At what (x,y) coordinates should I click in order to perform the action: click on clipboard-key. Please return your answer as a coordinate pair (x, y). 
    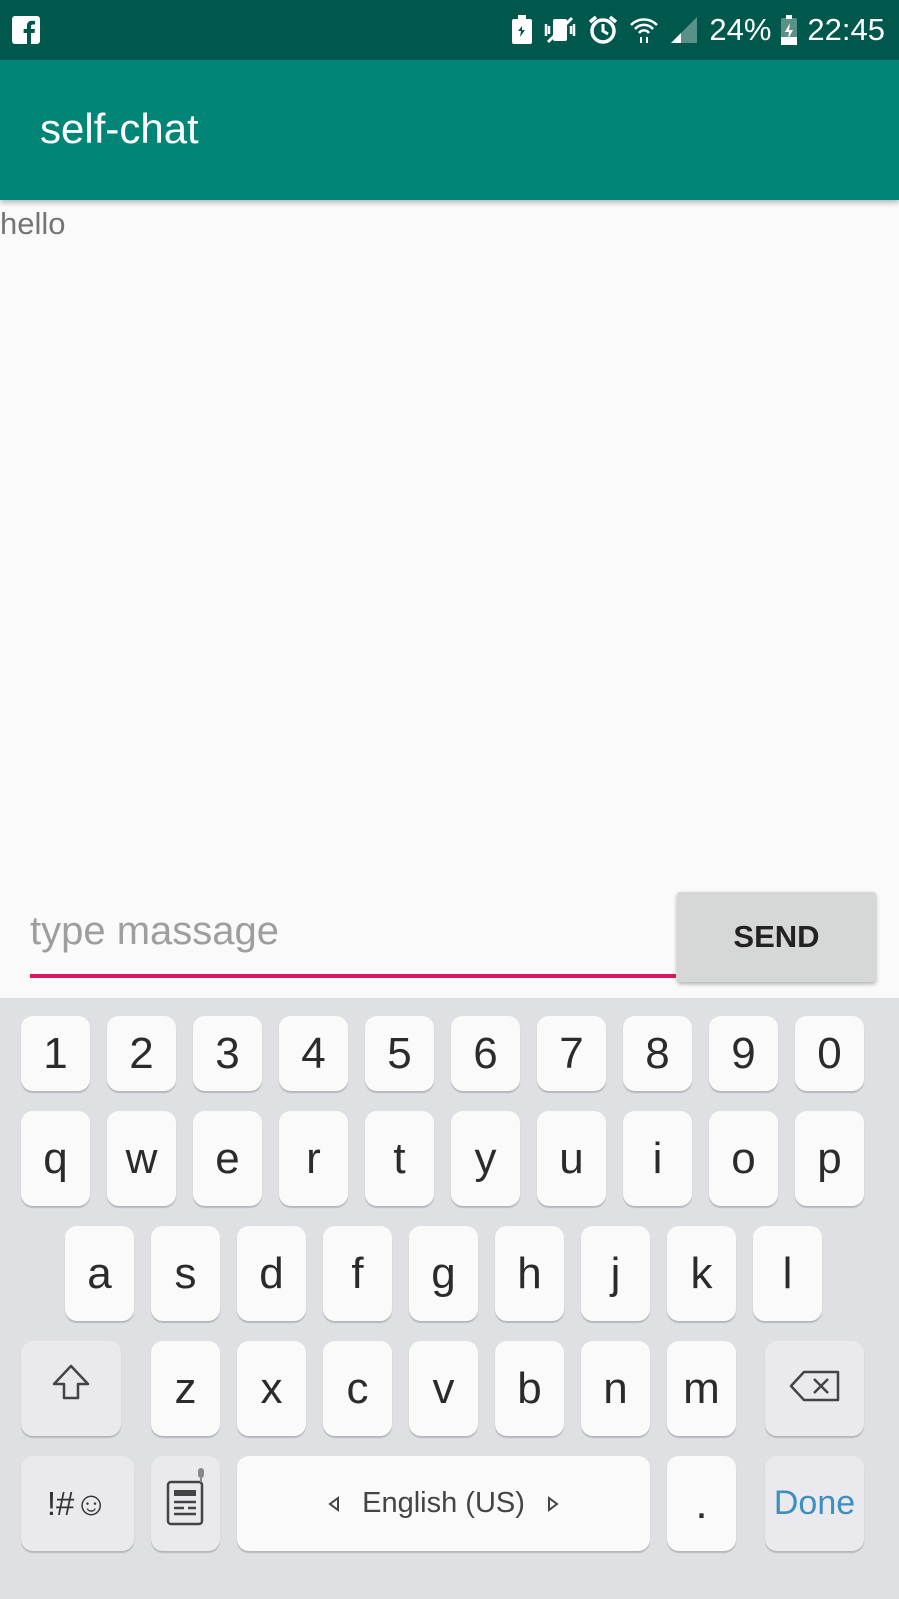
    Looking at the image, I should click on (185, 1503).